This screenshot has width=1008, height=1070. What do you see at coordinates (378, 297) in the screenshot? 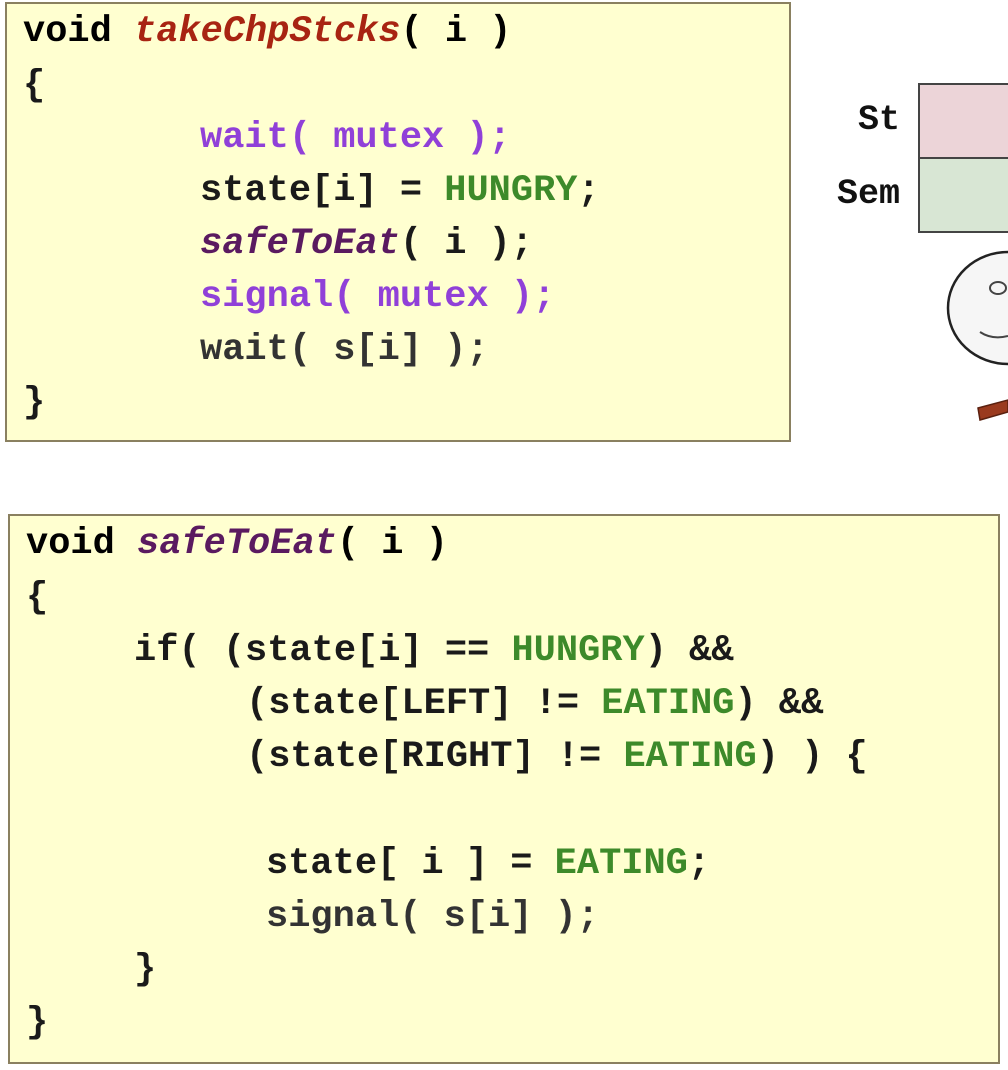
I see `signal-mutex-line: signal( mutex );` at bounding box center [378, 297].